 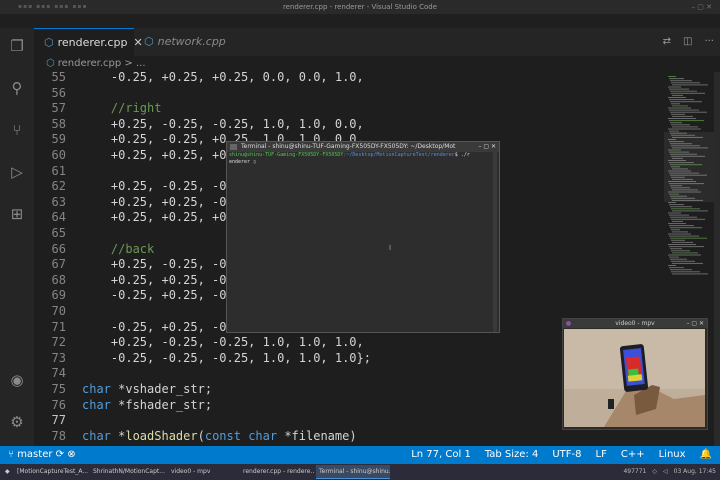 I want to click on activity-bar: ❐ ⚲ ⑂ ▷ ⊞ ◉ ⚙, so click(x=17, y=237).